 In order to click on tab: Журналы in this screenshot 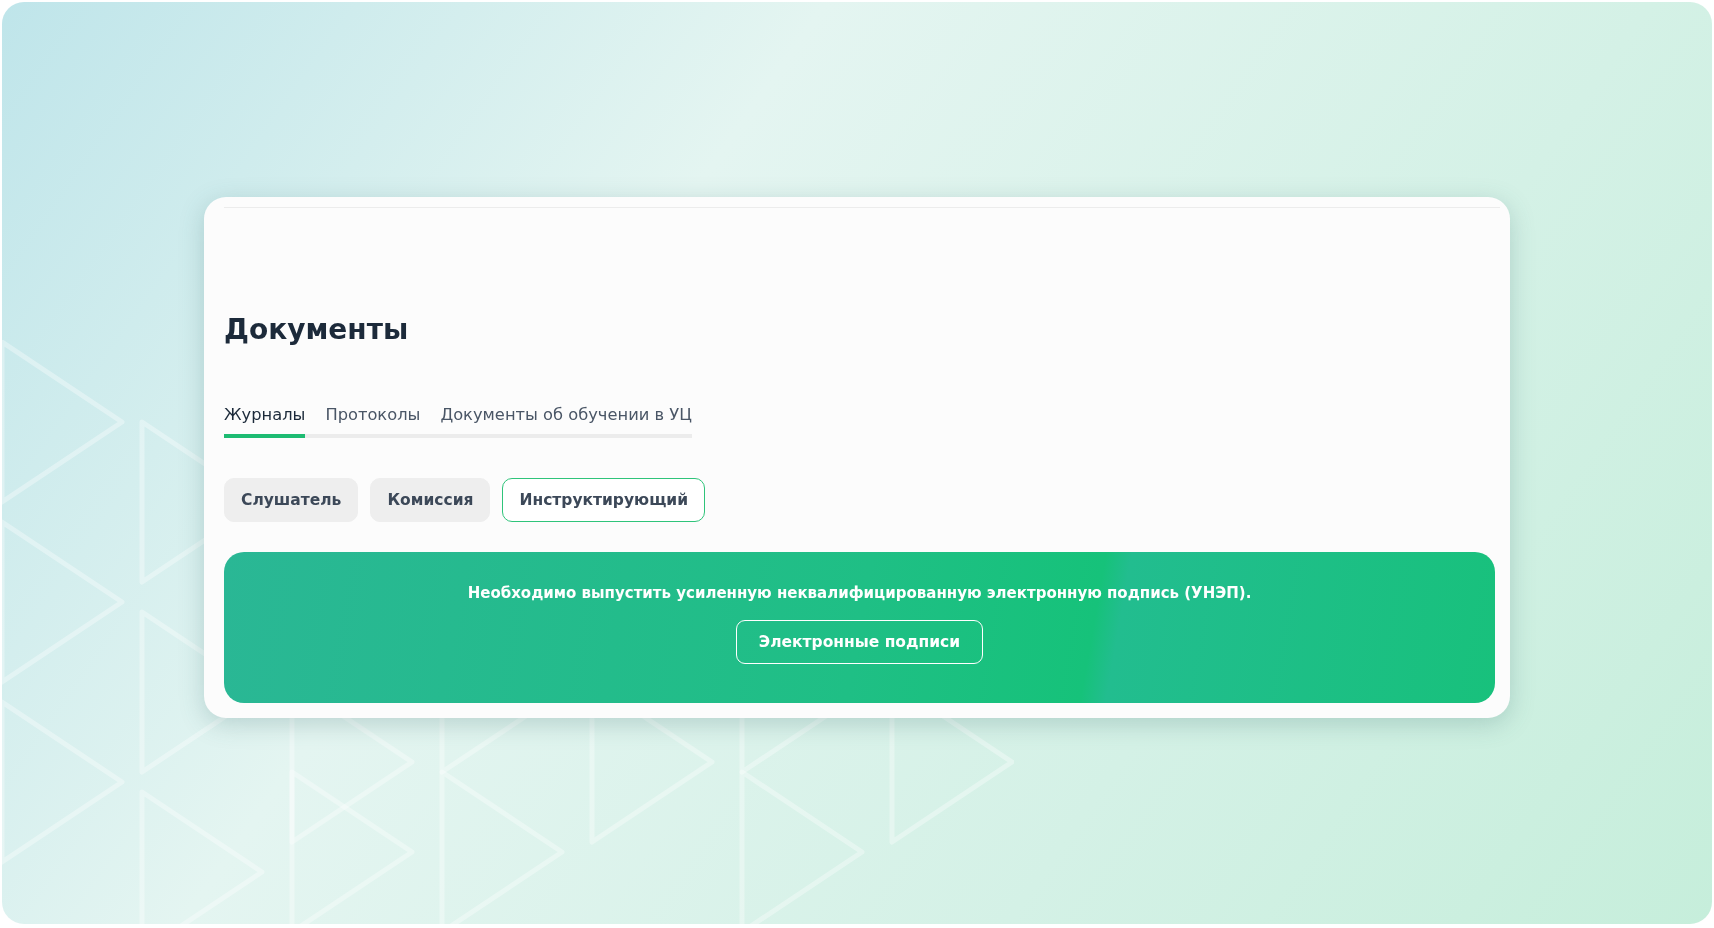, I will do `click(265, 421)`.